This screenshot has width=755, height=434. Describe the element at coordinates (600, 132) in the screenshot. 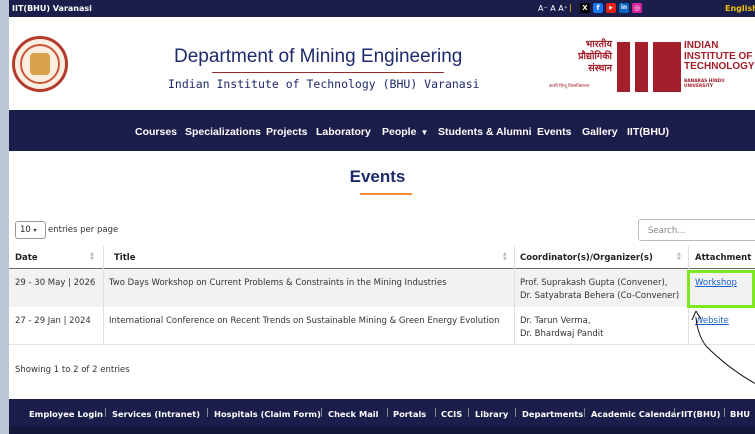

I see `nav-gallery: Gallery` at that location.